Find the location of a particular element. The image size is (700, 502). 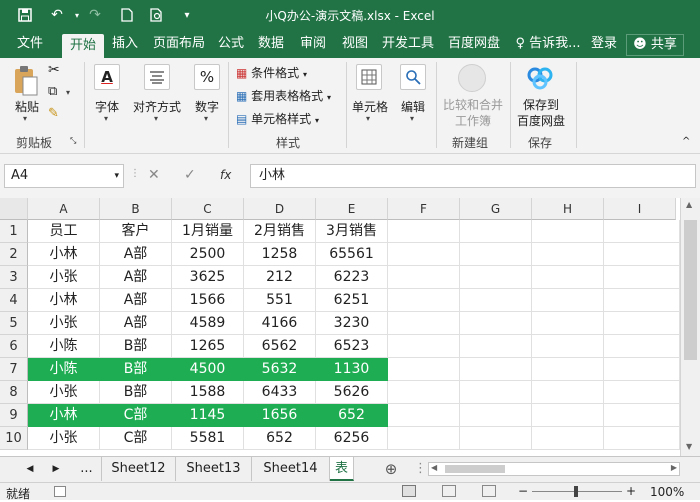

row-header-8: 8 is located at coordinates (14, 392).